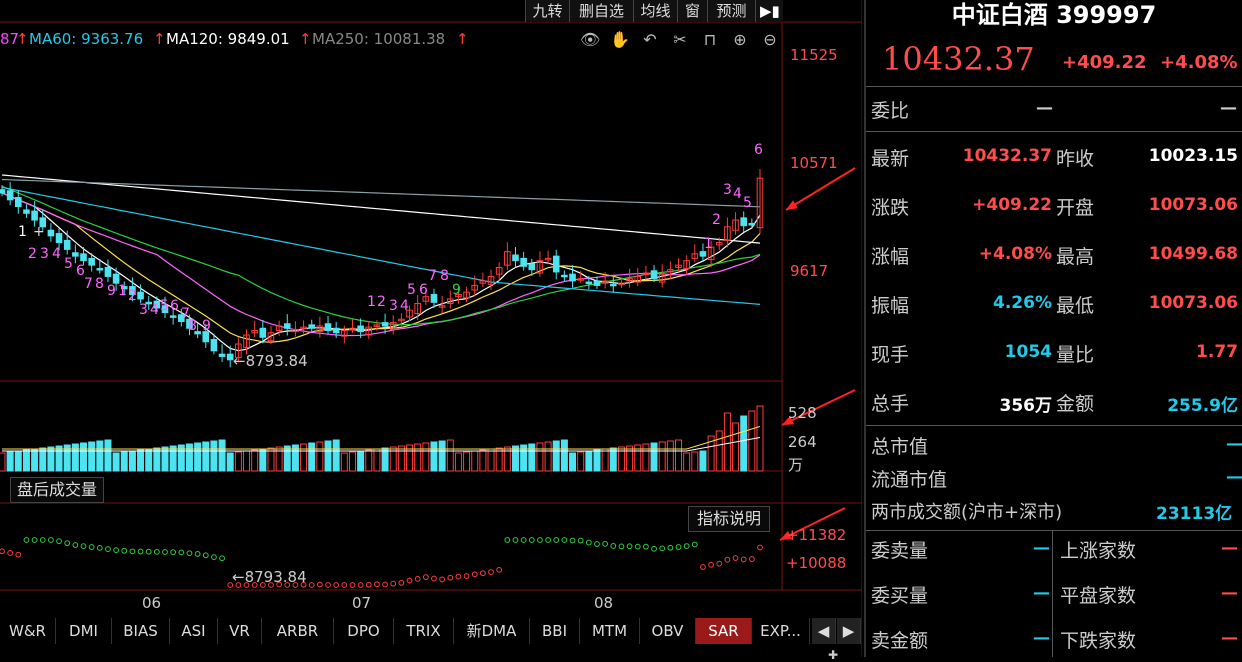 The width and height of the screenshot is (1242, 662). I want to click on nine-turn-number: 4, so click(404, 306).